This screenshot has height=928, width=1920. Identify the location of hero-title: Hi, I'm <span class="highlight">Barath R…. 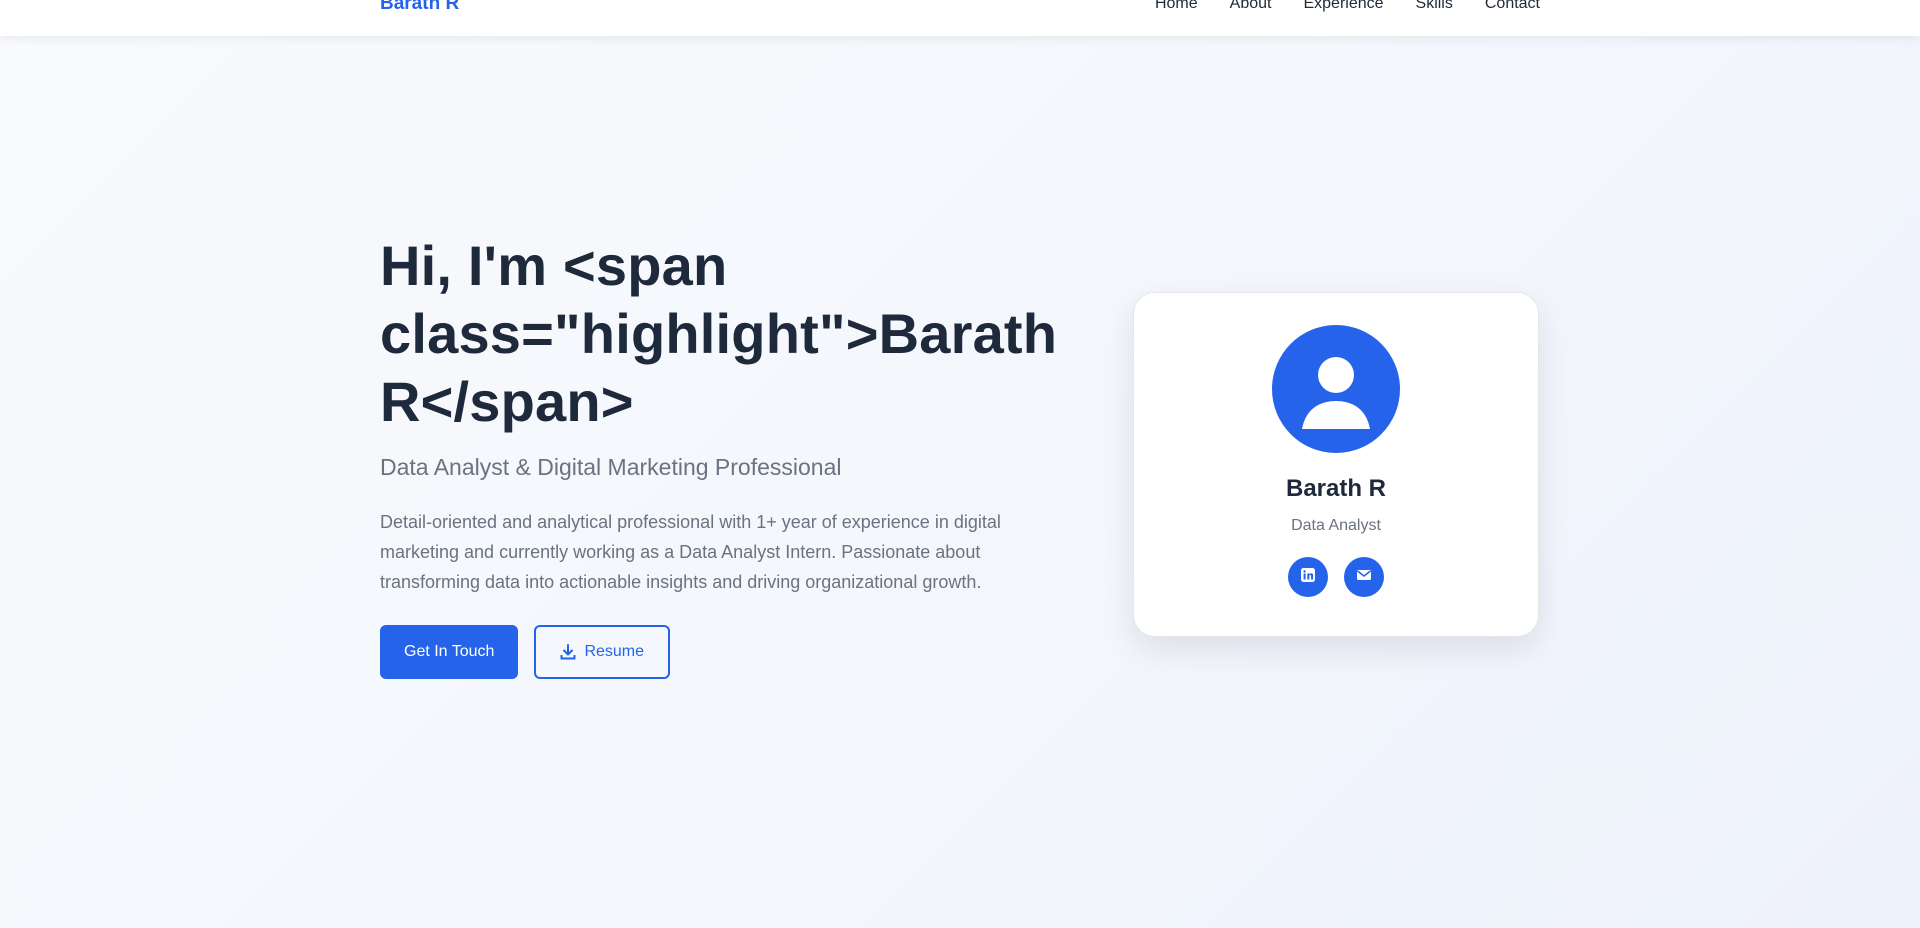
(719, 333).